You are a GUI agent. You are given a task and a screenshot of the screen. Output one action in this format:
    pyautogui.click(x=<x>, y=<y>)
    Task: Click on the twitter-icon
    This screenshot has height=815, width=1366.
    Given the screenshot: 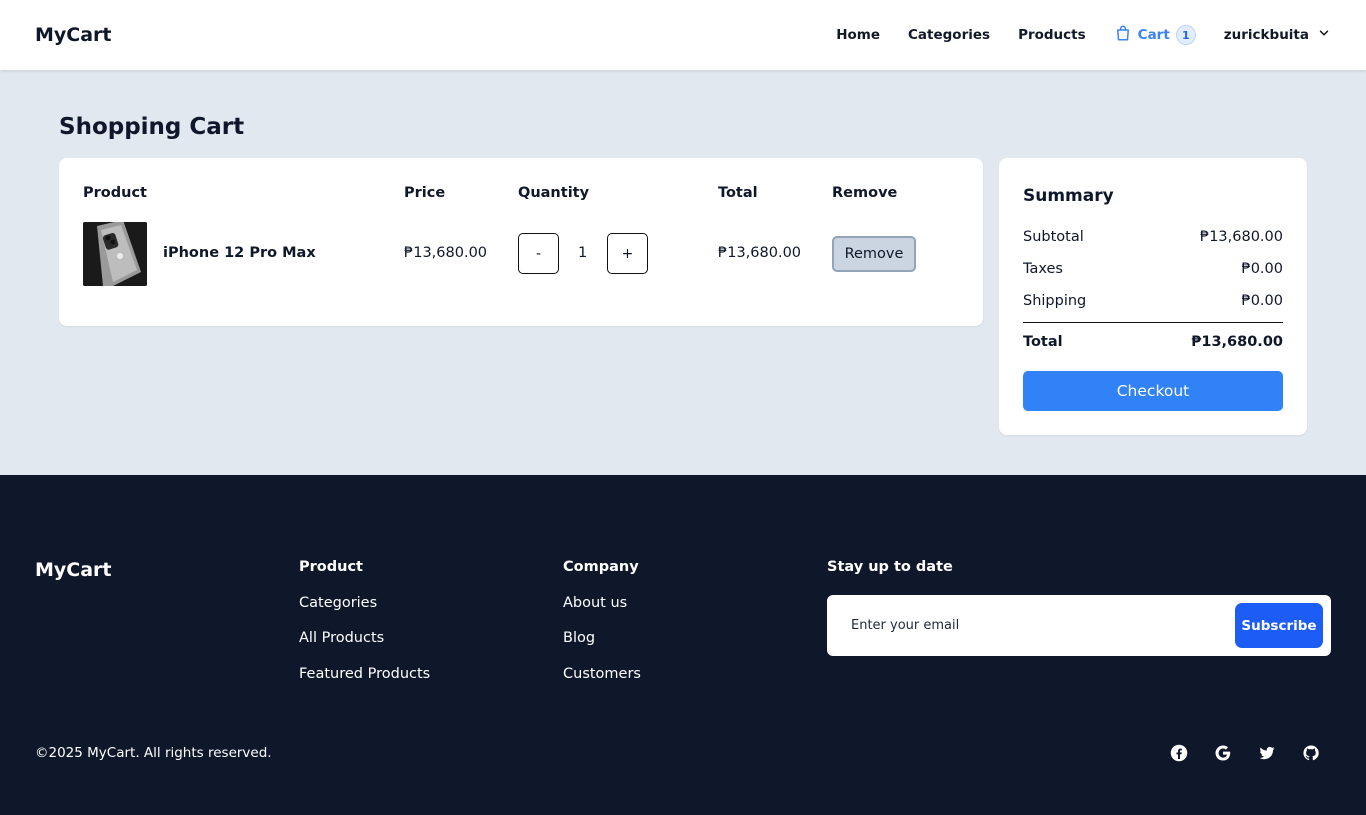 What is the action you would take?
    pyautogui.click(x=1267, y=753)
    